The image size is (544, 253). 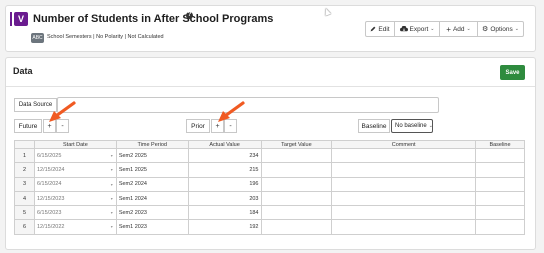 What do you see at coordinates (23, 71) in the screenshot?
I see `section-title: Data` at bounding box center [23, 71].